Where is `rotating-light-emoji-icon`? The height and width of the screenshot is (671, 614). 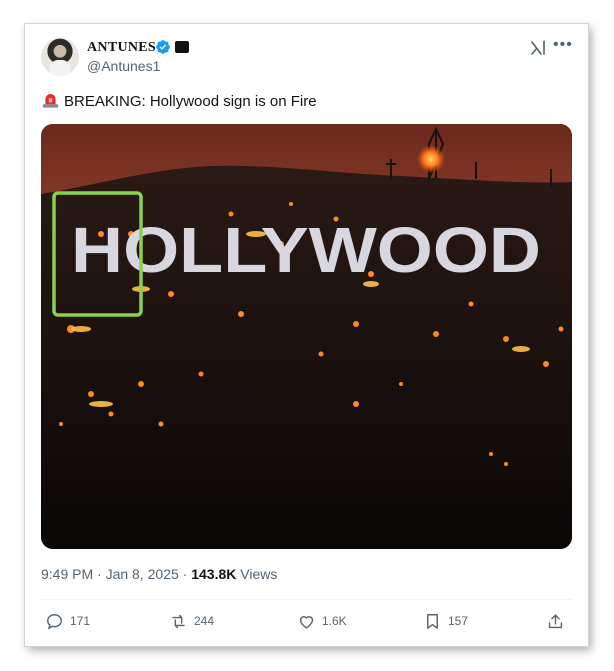 rotating-light-emoji-icon is located at coordinates (50, 101).